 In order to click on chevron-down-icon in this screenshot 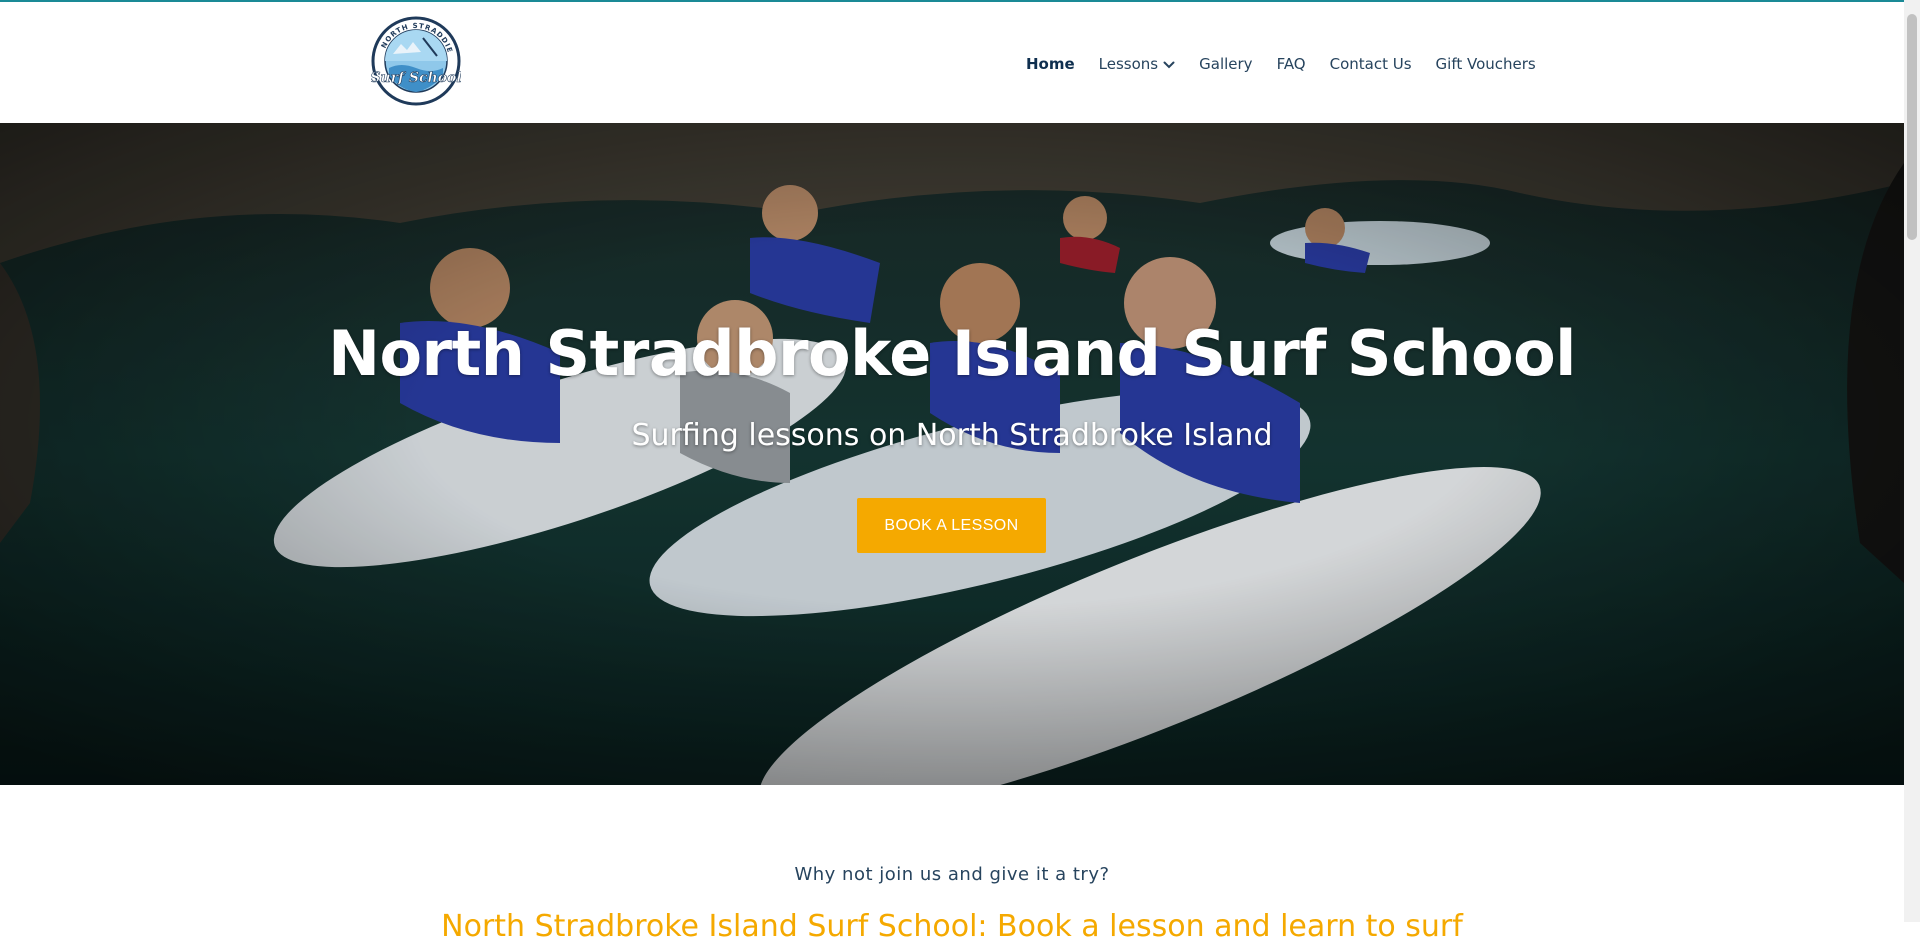, I will do `click(1169, 64)`.